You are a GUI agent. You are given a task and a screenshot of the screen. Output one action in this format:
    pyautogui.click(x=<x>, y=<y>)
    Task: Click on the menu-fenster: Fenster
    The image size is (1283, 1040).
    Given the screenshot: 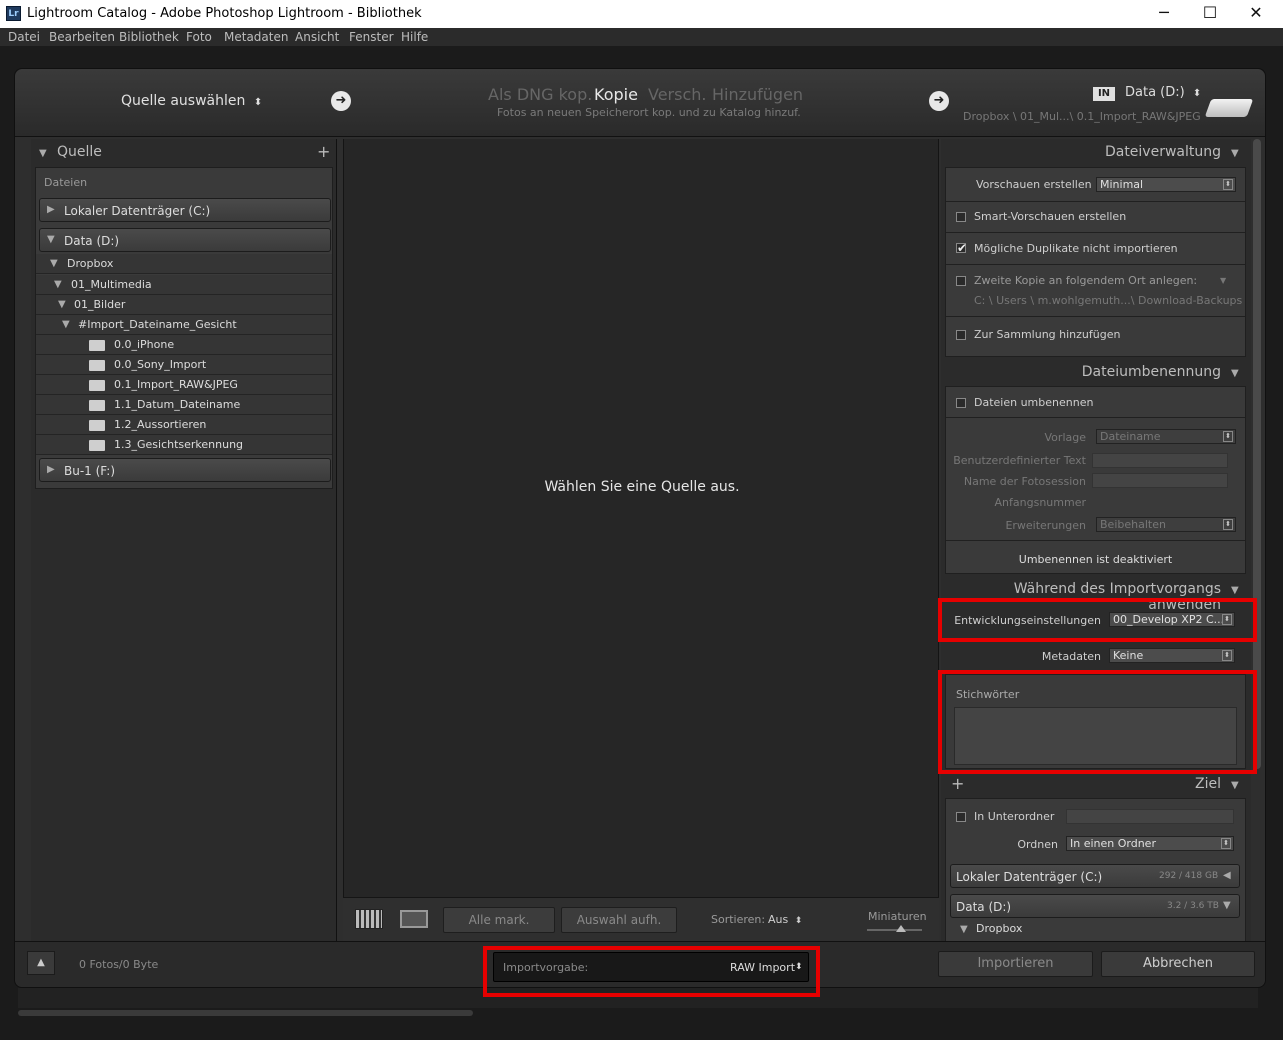 What is the action you would take?
    pyautogui.click(x=371, y=37)
    